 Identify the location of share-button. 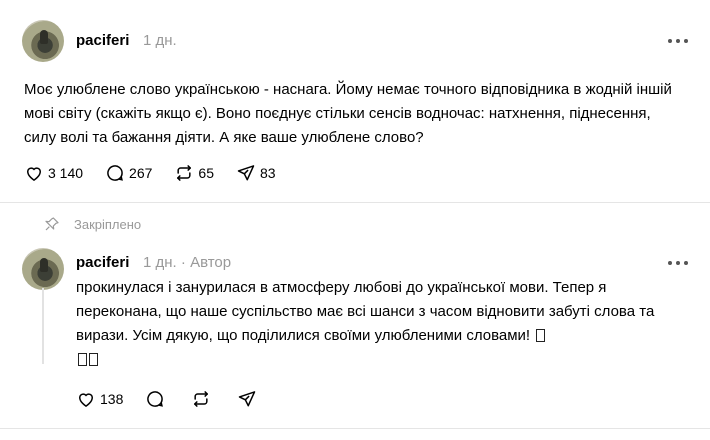
(249, 399).